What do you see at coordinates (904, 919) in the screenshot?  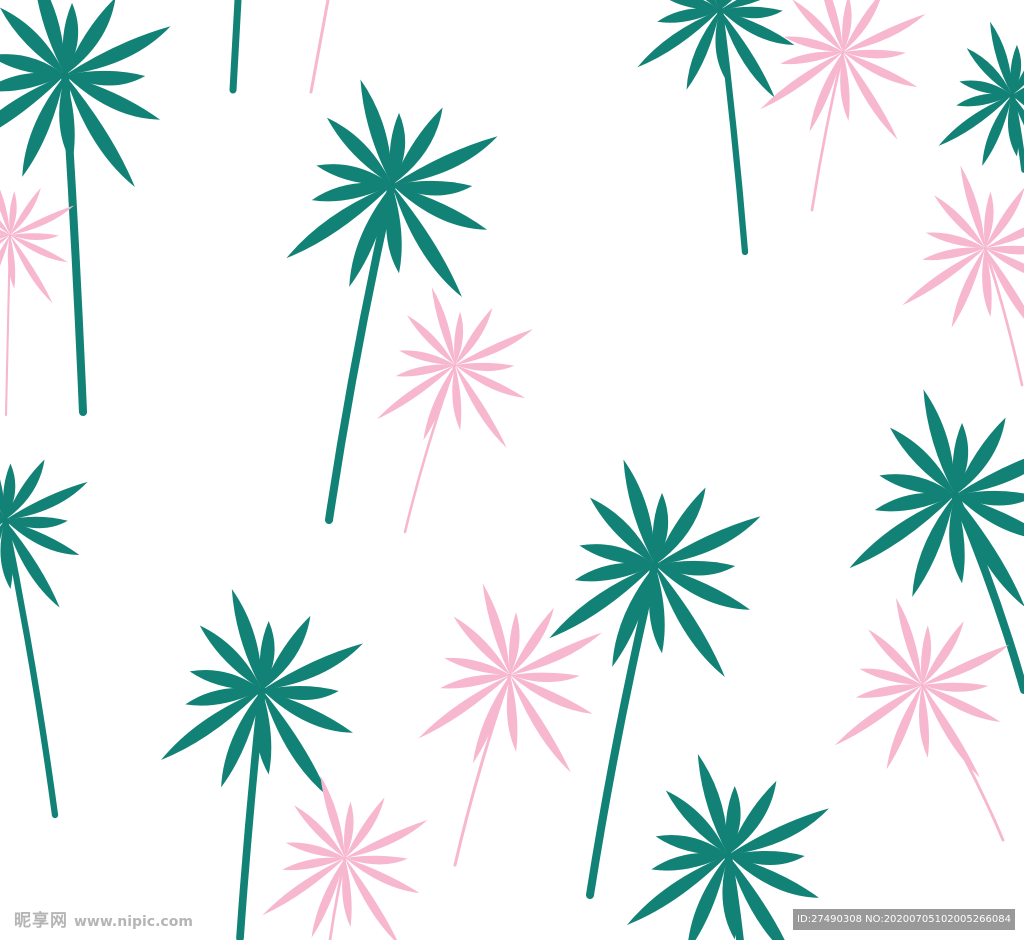 I see `watermark-id: ID:27490308 NO:20200705102005266084` at bounding box center [904, 919].